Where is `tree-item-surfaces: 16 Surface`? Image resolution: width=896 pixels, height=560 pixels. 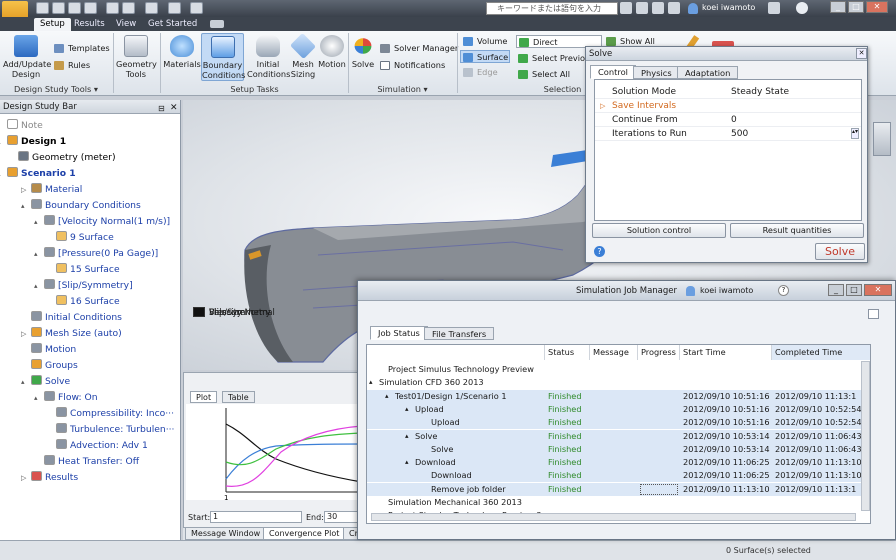
tree-item-surfaces: 16 Surface is located at coordinates (88, 301).